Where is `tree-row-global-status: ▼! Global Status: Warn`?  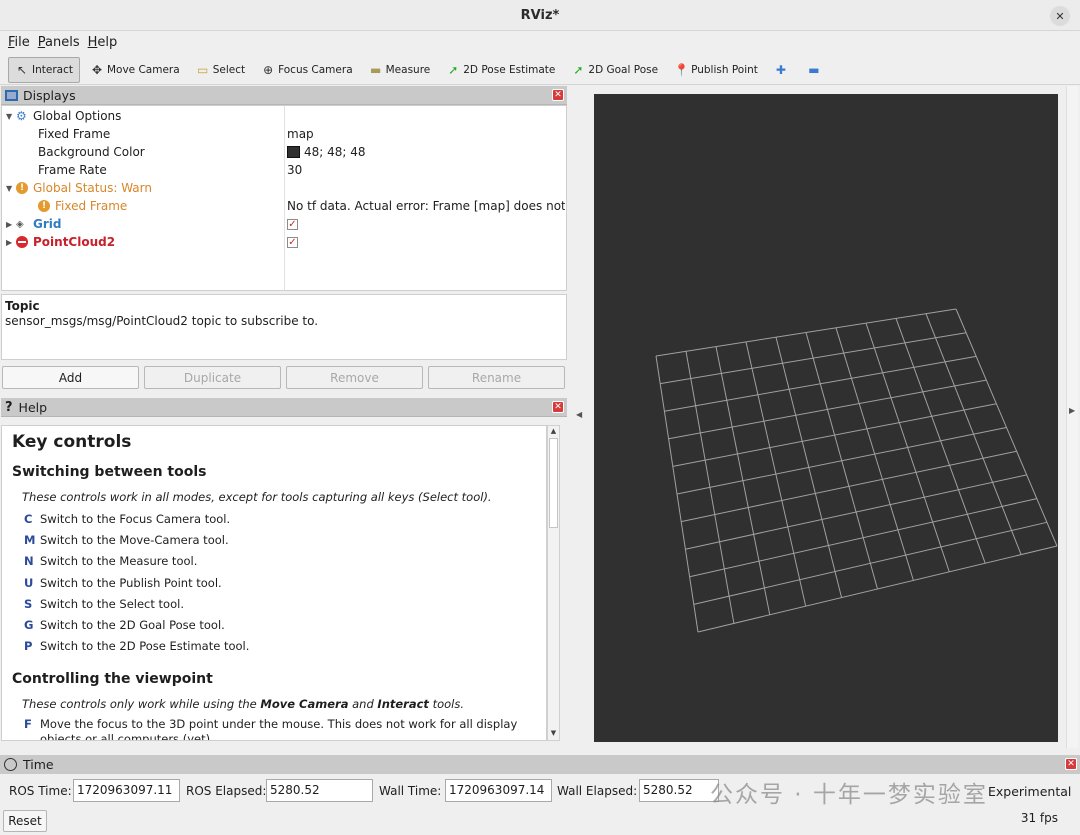
tree-row-global-status: ▼! Global Status: Warn is located at coordinates (284, 188).